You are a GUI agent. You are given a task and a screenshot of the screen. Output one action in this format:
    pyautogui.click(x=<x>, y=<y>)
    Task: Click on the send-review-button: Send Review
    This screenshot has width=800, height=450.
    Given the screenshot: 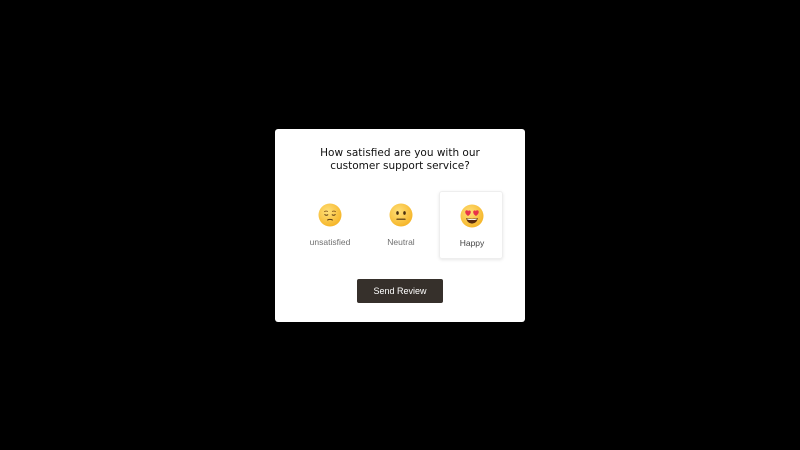 What is the action you would take?
    pyautogui.click(x=400, y=291)
    